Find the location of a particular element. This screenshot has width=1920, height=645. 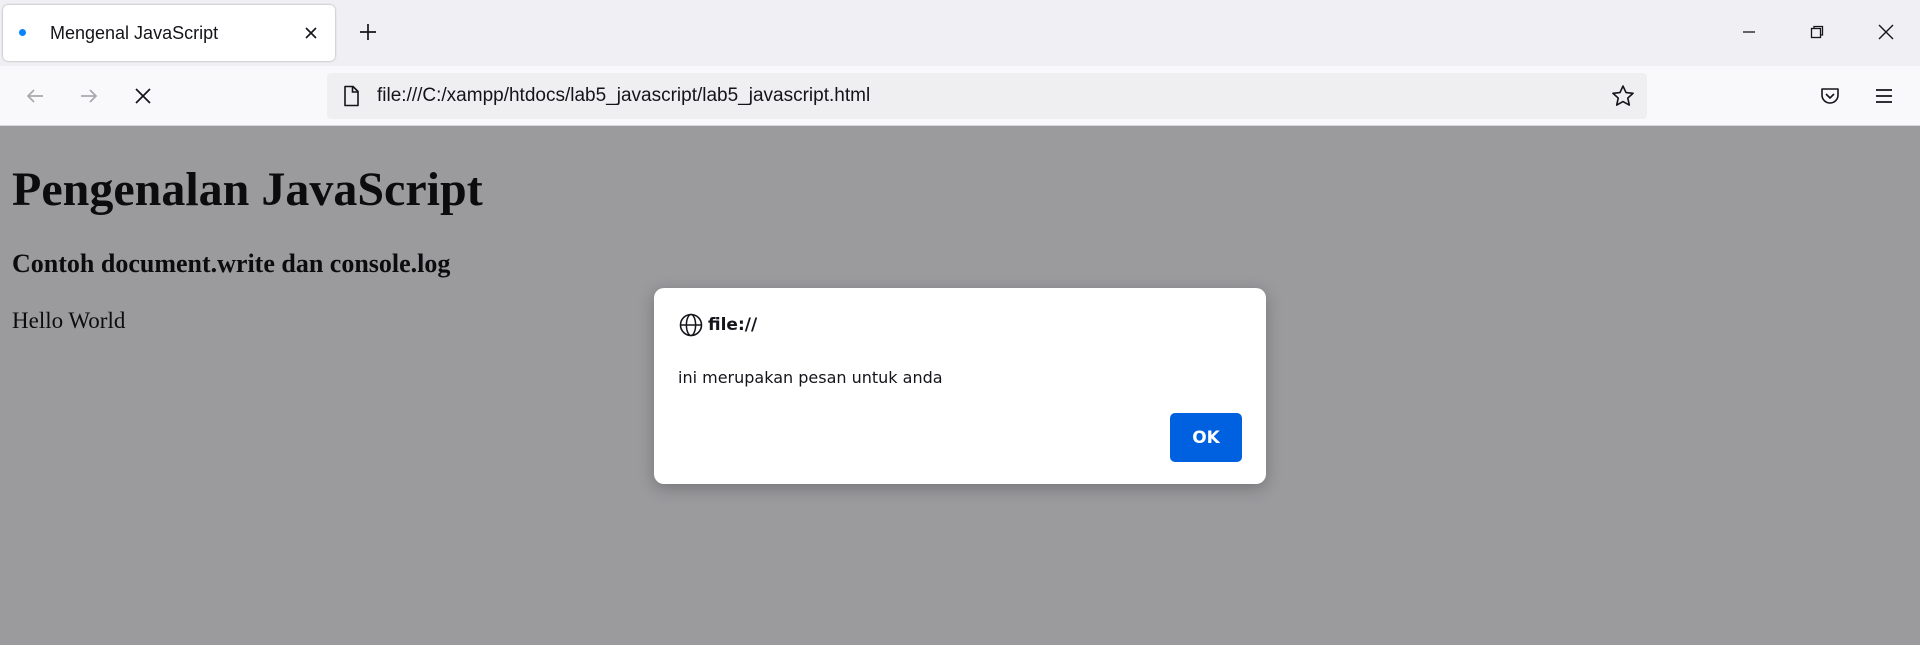

stop-button is located at coordinates (143, 96).